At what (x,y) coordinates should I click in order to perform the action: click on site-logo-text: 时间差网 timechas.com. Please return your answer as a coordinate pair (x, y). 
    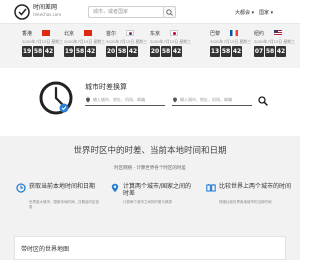
    Looking at the image, I should click on (47, 11).